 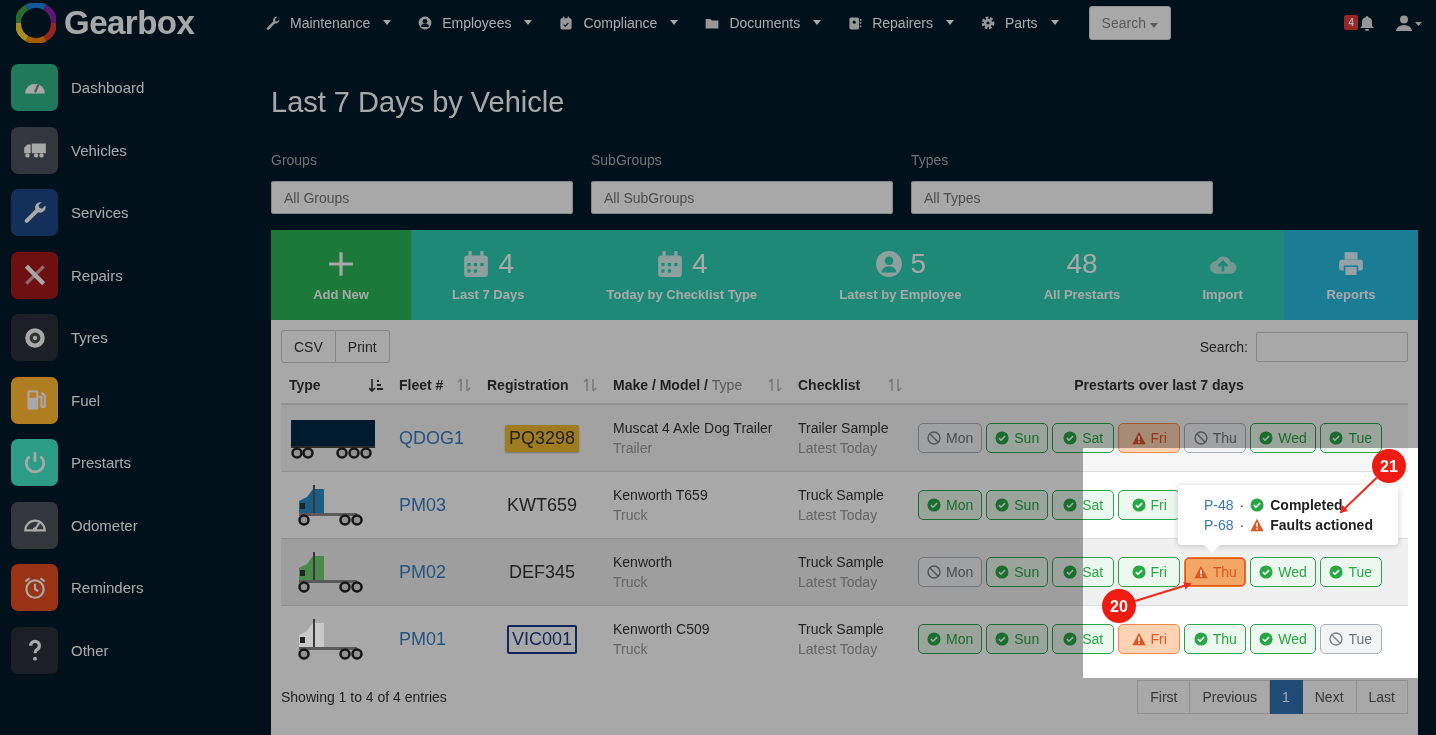 I want to click on pagination-button: Previous, so click(x=1230, y=697).